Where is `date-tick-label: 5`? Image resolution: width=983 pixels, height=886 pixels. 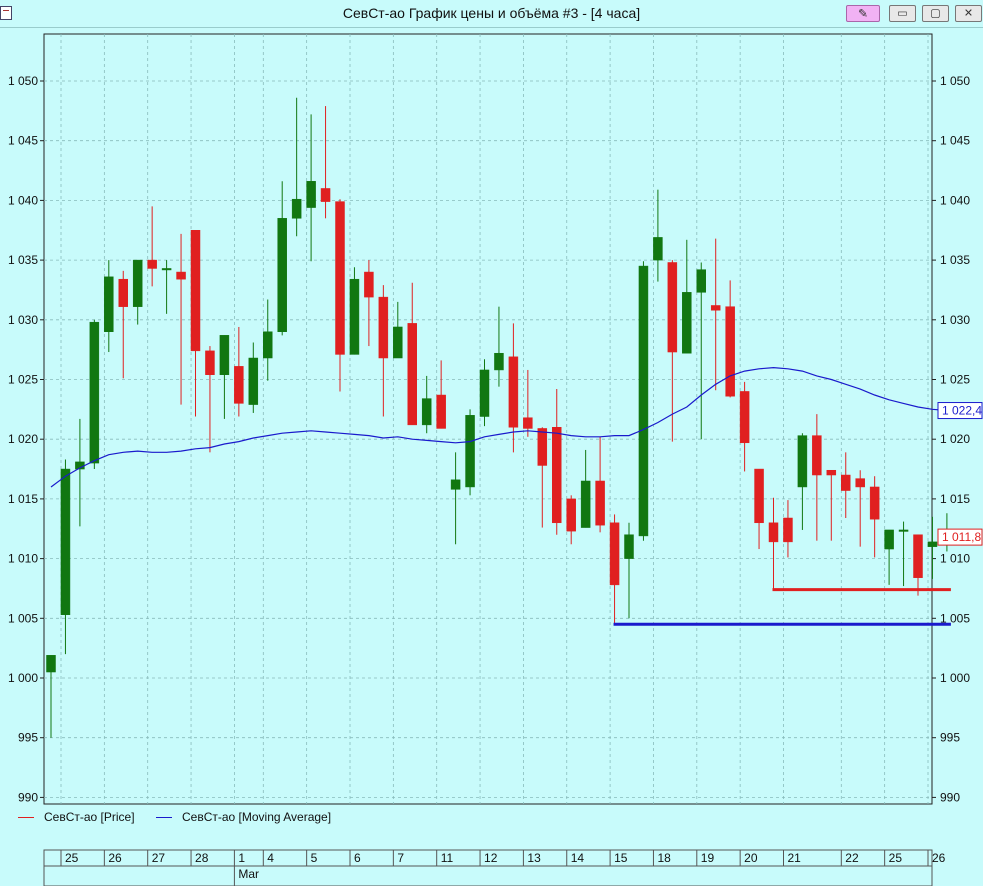 date-tick-label: 5 is located at coordinates (314, 858).